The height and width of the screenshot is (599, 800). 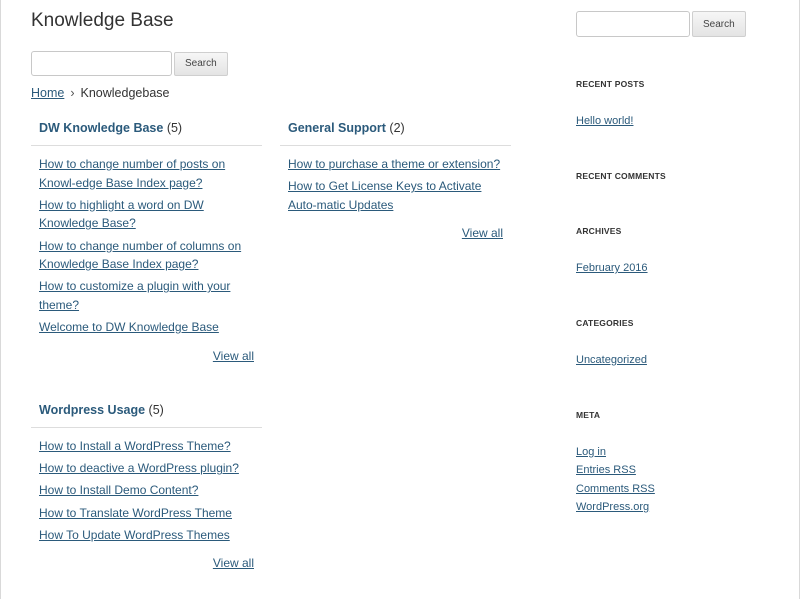 I want to click on page-left-border, so click(x=0, y=299).